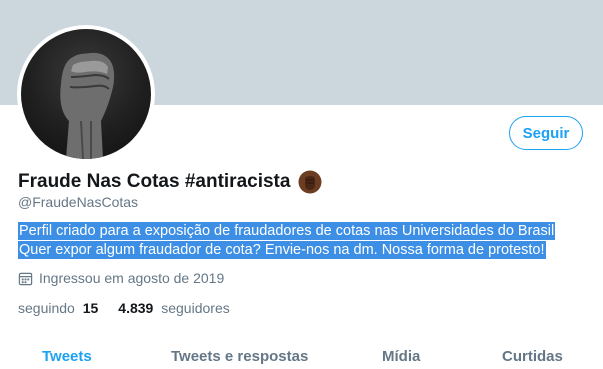  I want to click on follow-button: Seguir, so click(546, 133).